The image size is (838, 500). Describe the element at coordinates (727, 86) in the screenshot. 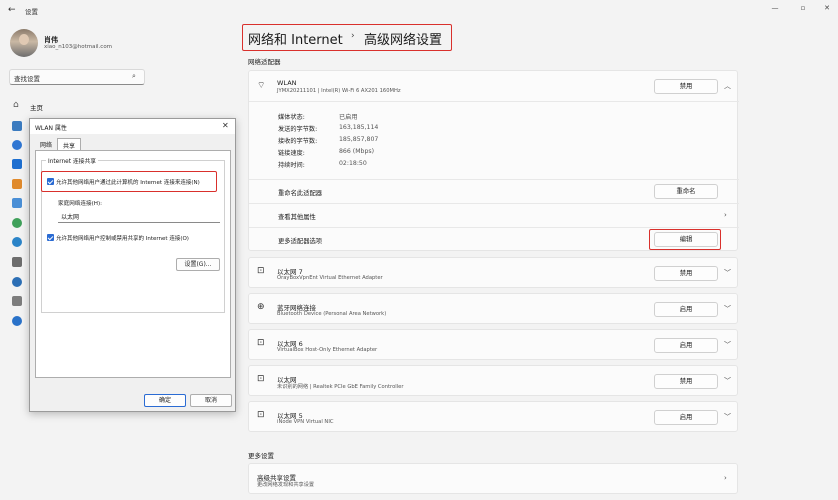

I see `chevron-up-icon: ︿` at that location.